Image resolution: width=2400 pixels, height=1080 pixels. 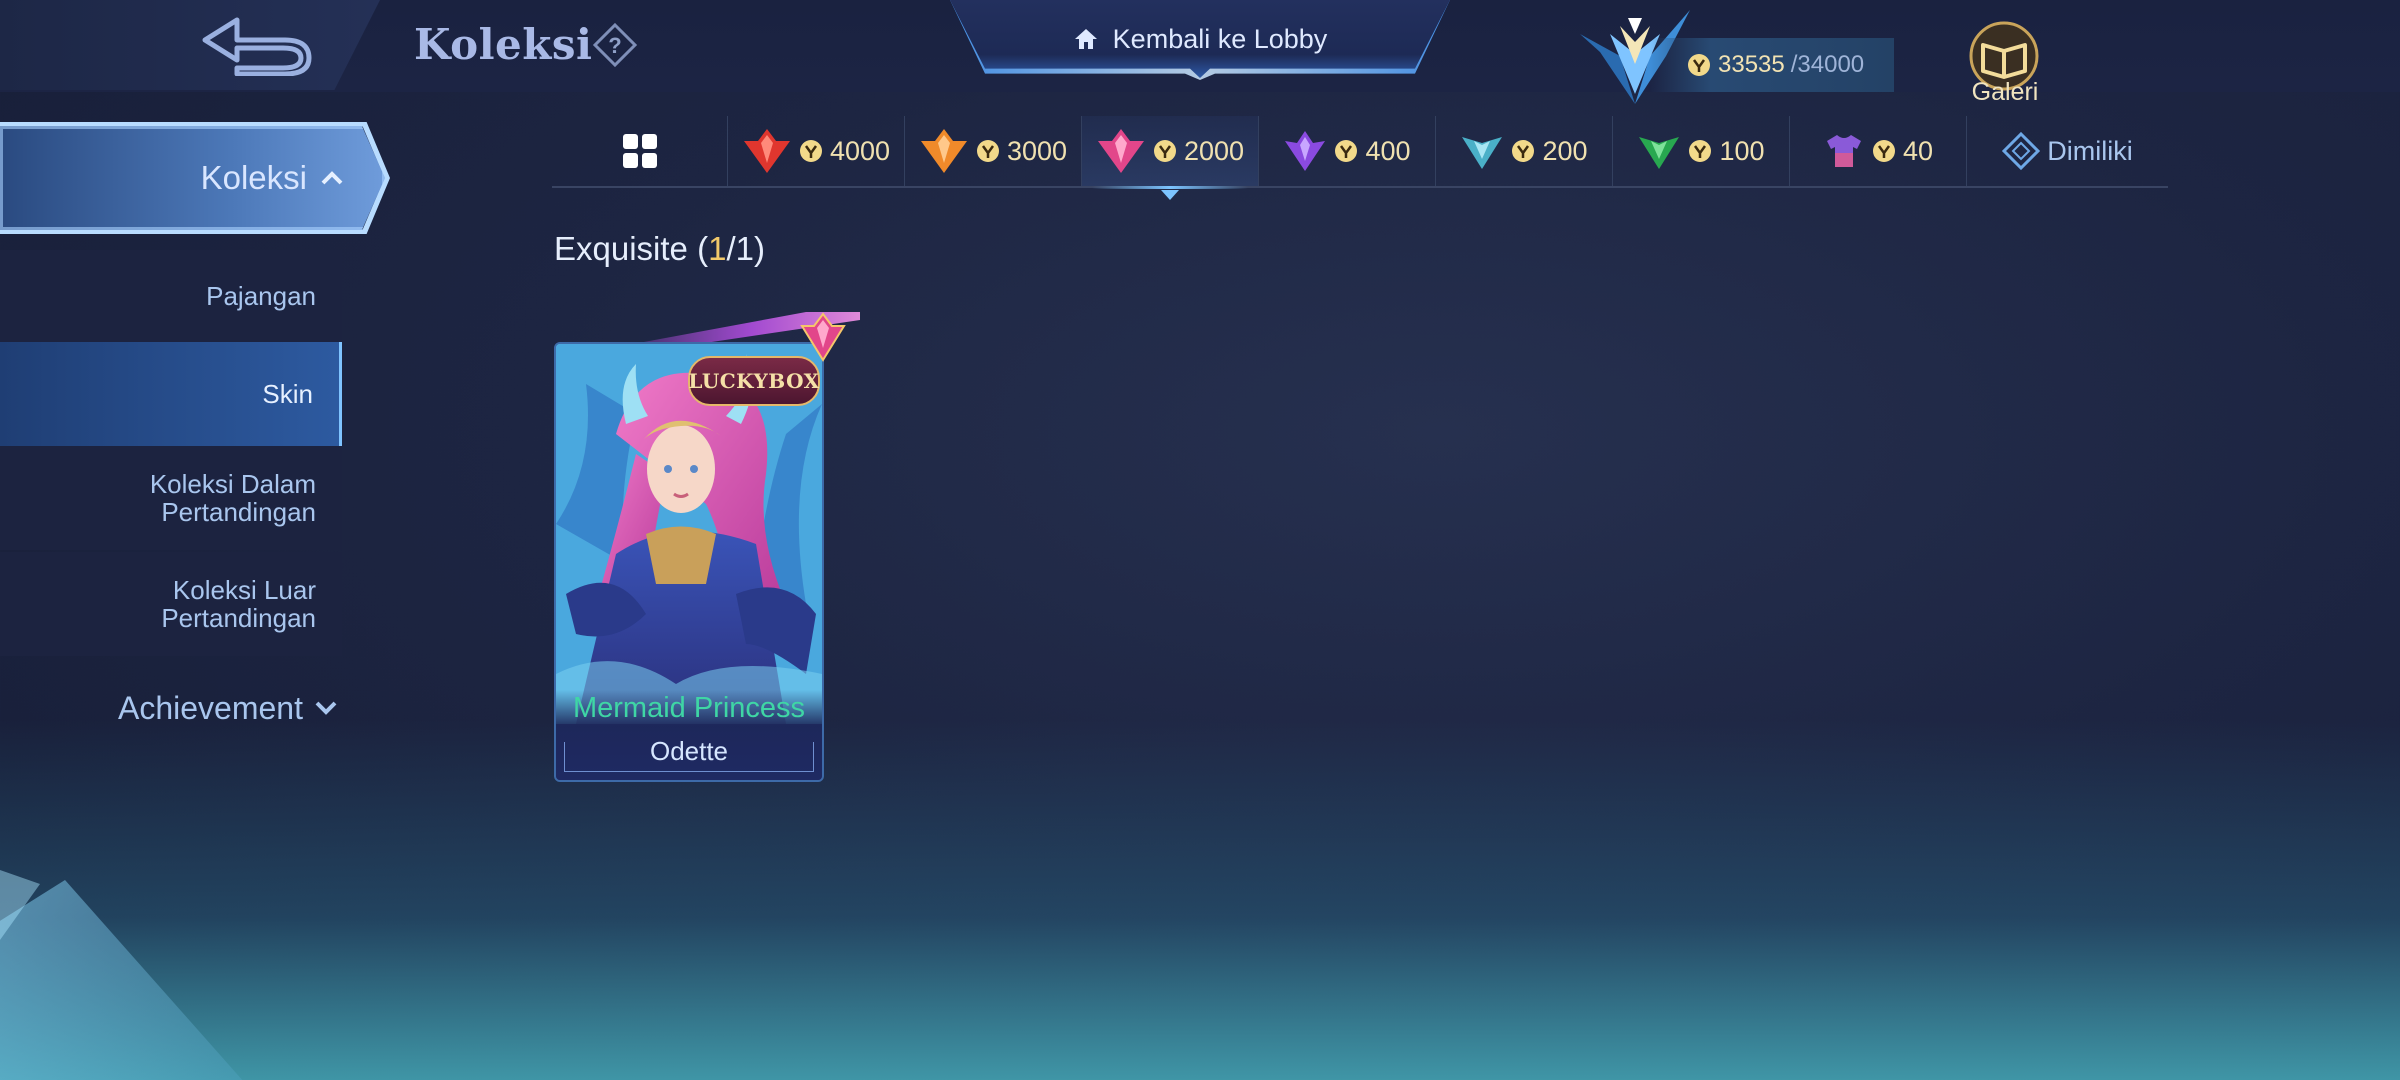 What do you see at coordinates (232, 484) in the screenshot?
I see `sidebar-item-label-line1: Koleksi Dalam` at bounding box center [232, 484].